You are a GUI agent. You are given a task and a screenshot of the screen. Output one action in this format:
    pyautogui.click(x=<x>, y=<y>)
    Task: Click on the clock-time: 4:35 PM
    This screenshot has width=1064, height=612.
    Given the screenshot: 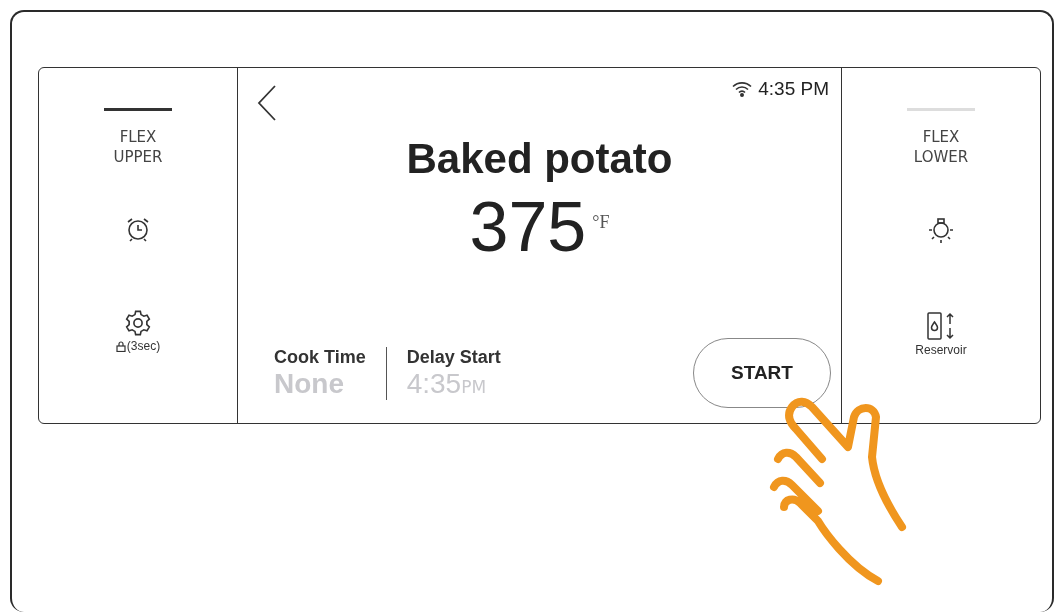 What is the action you would take?
    pyautogui.click(x=793, y=89)
    